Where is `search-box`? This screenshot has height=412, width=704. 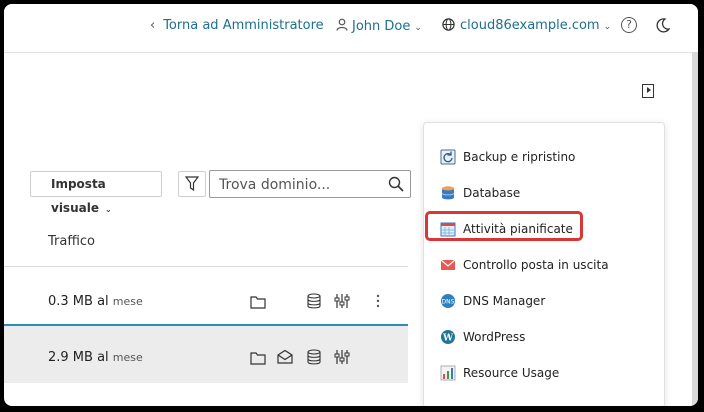
search-box is located at coordinates (310, 184).